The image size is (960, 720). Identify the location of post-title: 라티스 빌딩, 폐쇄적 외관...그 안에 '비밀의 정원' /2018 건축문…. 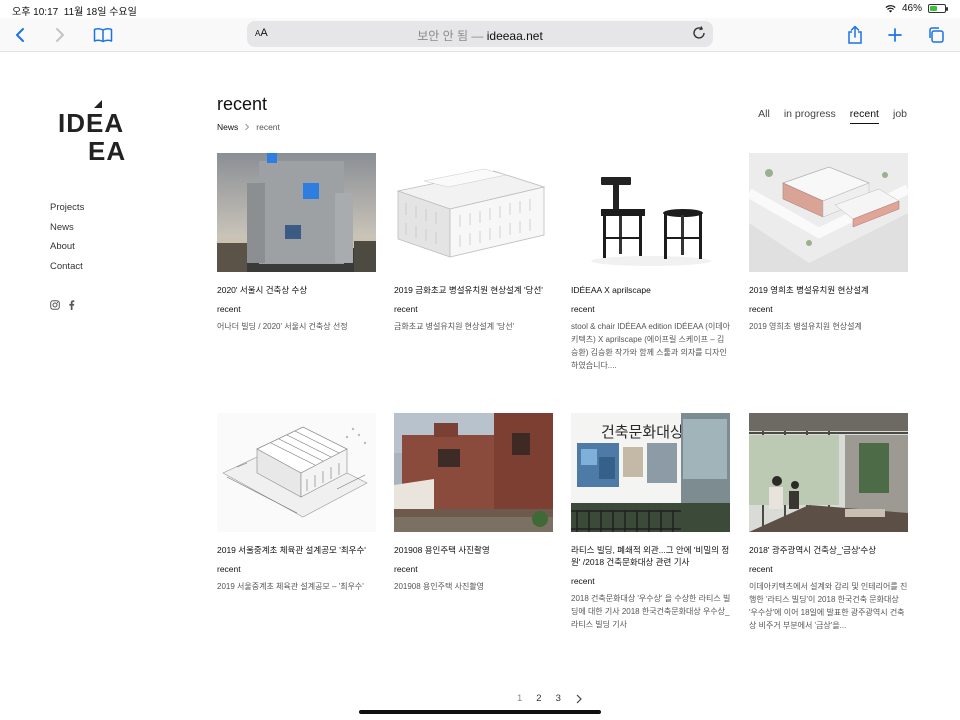
(651, 556).